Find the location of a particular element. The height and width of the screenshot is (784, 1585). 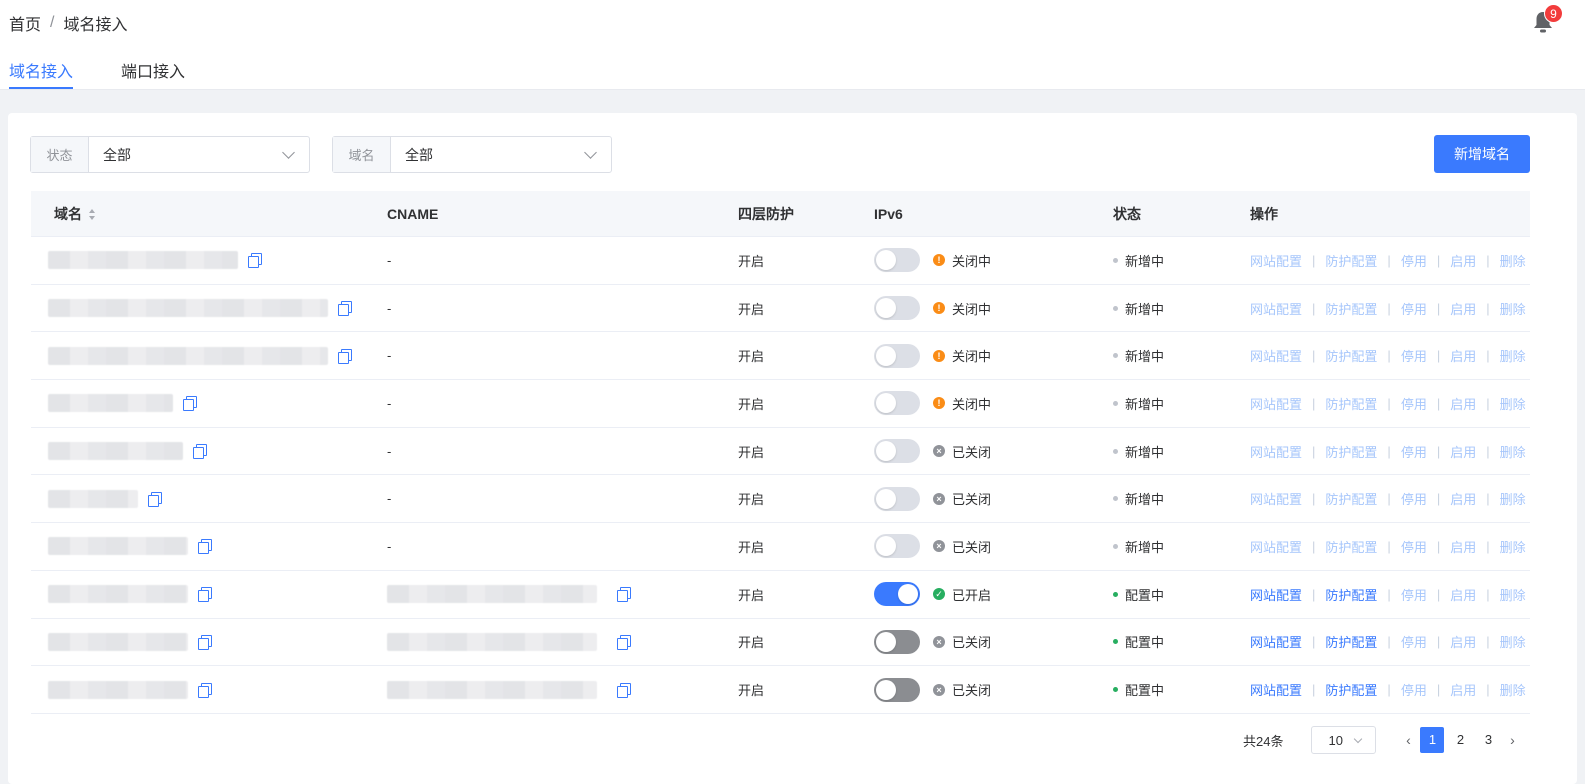

page-1: 1 is located at coordinates (1432, 740).